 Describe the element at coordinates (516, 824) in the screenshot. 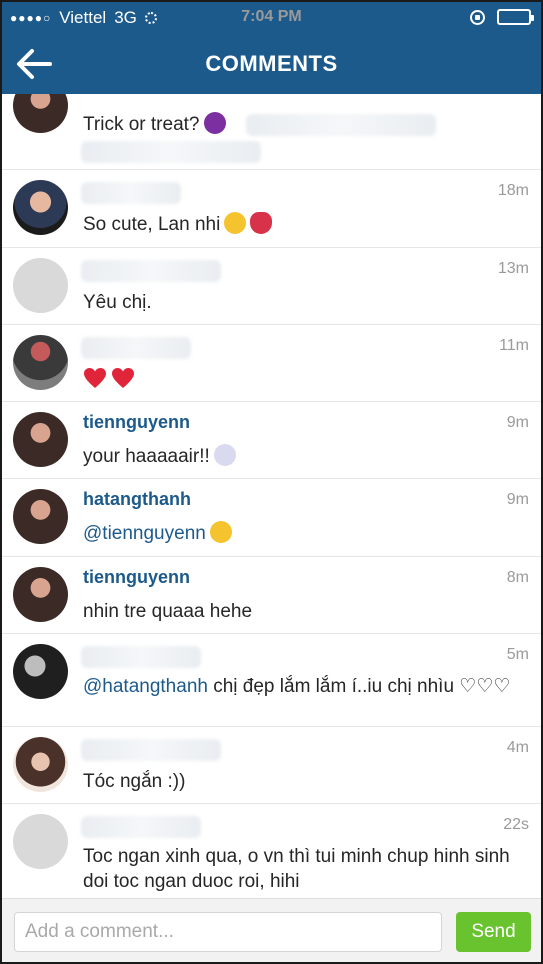

I see `comment-time: 22s` at that location.